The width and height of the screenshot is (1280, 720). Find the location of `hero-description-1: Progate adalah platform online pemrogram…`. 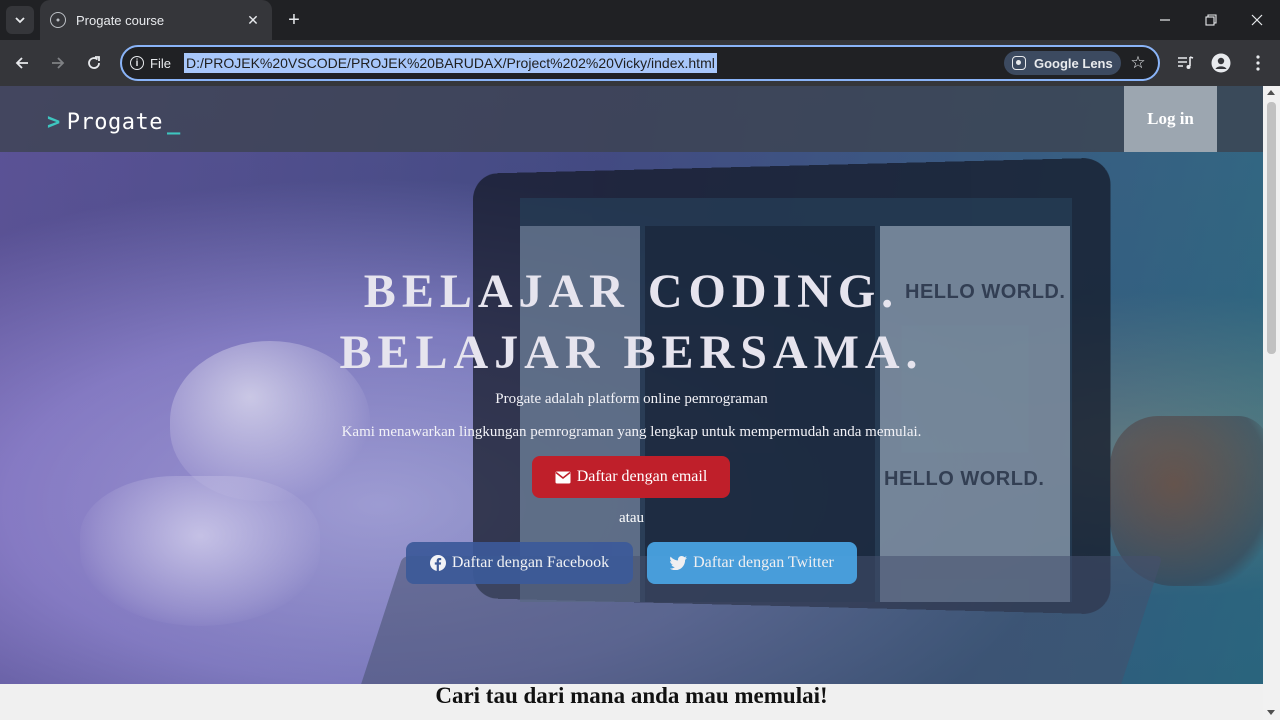

hero-description-1: Progate adalah platform online pemrogram… is located at coordinates (631, 399).